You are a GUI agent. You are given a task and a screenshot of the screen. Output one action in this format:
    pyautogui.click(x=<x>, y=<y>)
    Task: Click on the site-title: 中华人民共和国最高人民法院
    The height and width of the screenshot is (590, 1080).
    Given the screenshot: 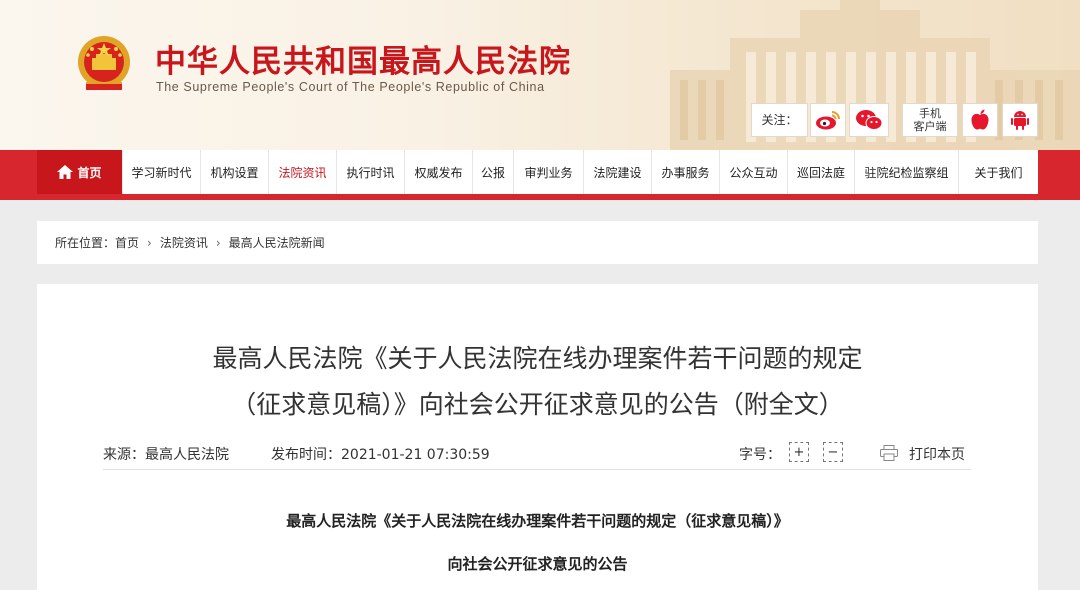 What is the action you would take?
    pyautogui.click(x=363, y=58)
    